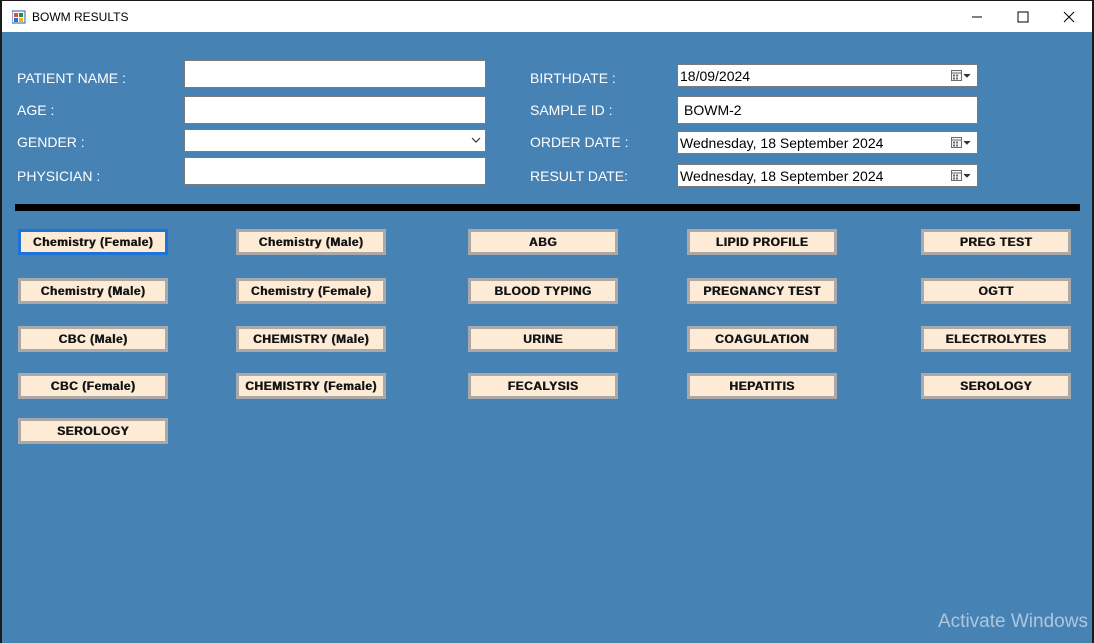  I want to click on order-date-label: ORDER DATE :, so click(579, 142).